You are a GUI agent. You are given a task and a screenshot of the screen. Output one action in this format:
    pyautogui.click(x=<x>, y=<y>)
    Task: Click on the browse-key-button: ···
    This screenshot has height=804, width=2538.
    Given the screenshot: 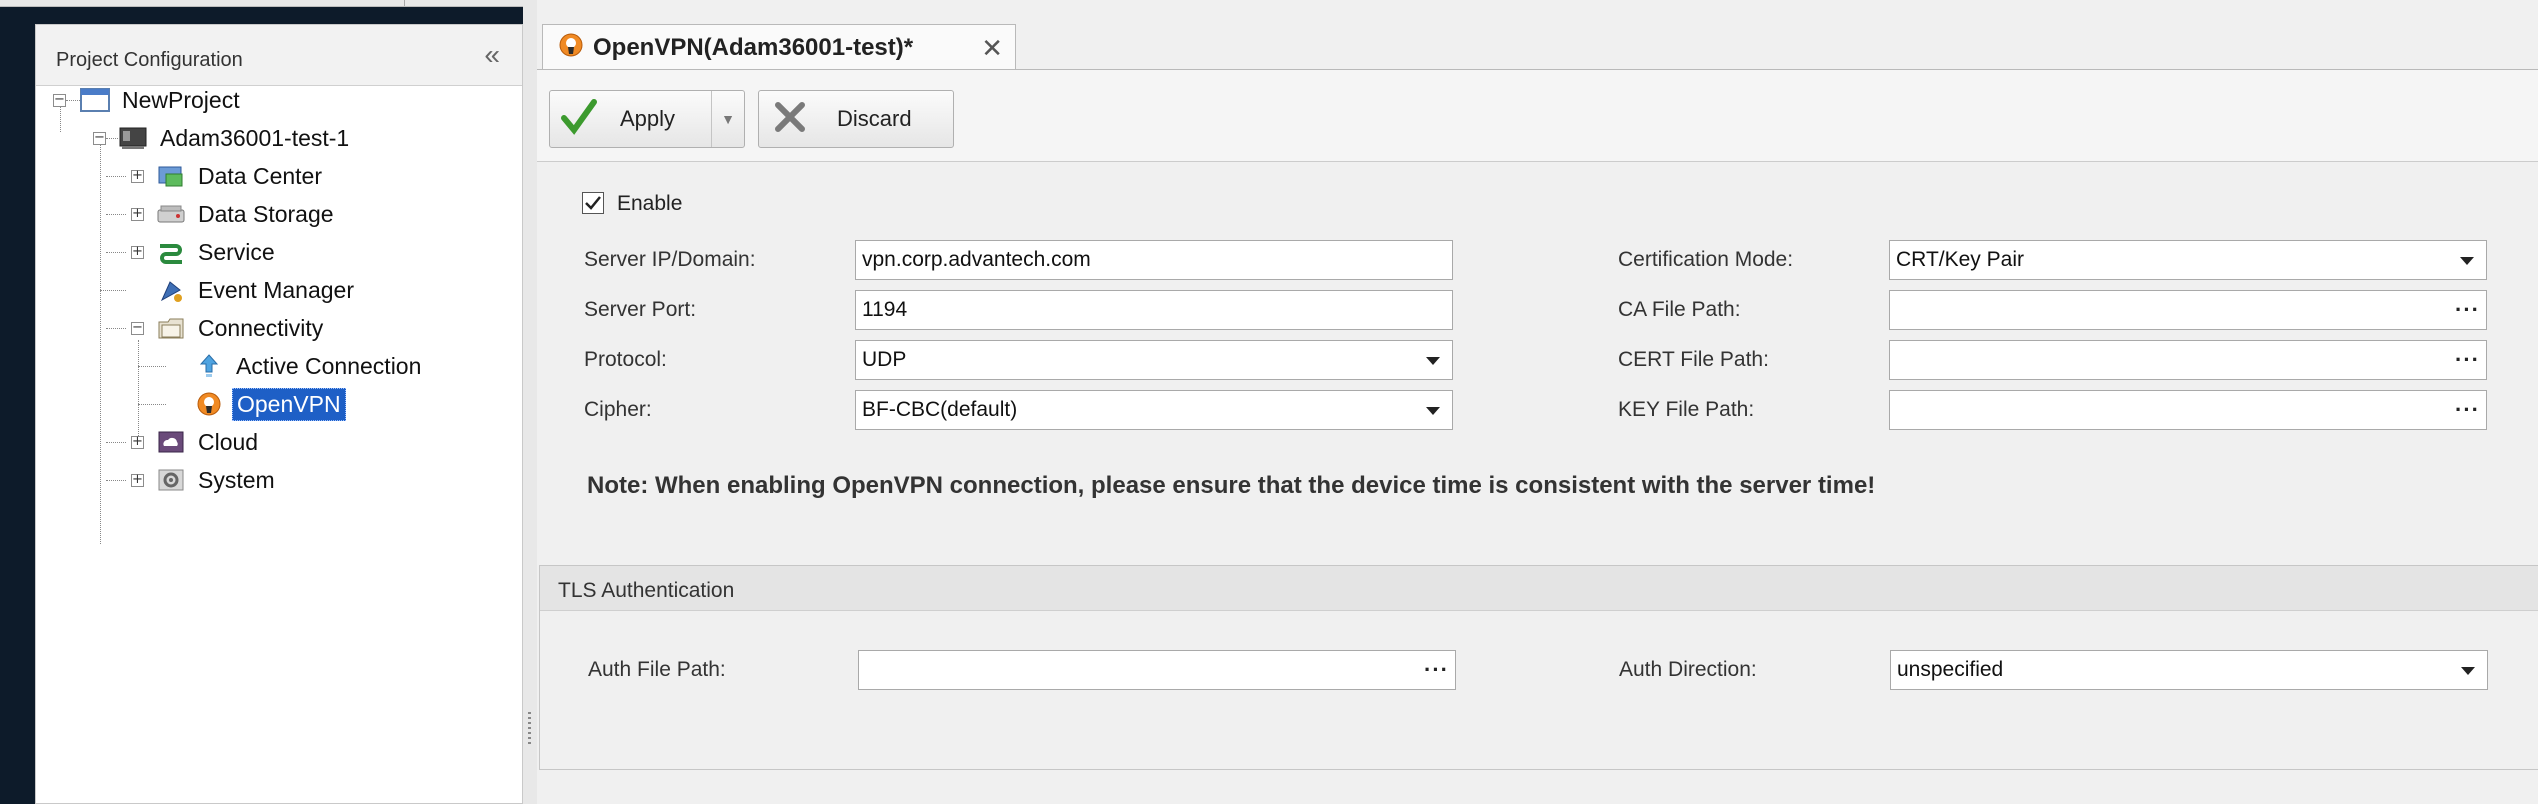 What is the action you would take?
    pyautogui.click(x=2467, y=410)
    